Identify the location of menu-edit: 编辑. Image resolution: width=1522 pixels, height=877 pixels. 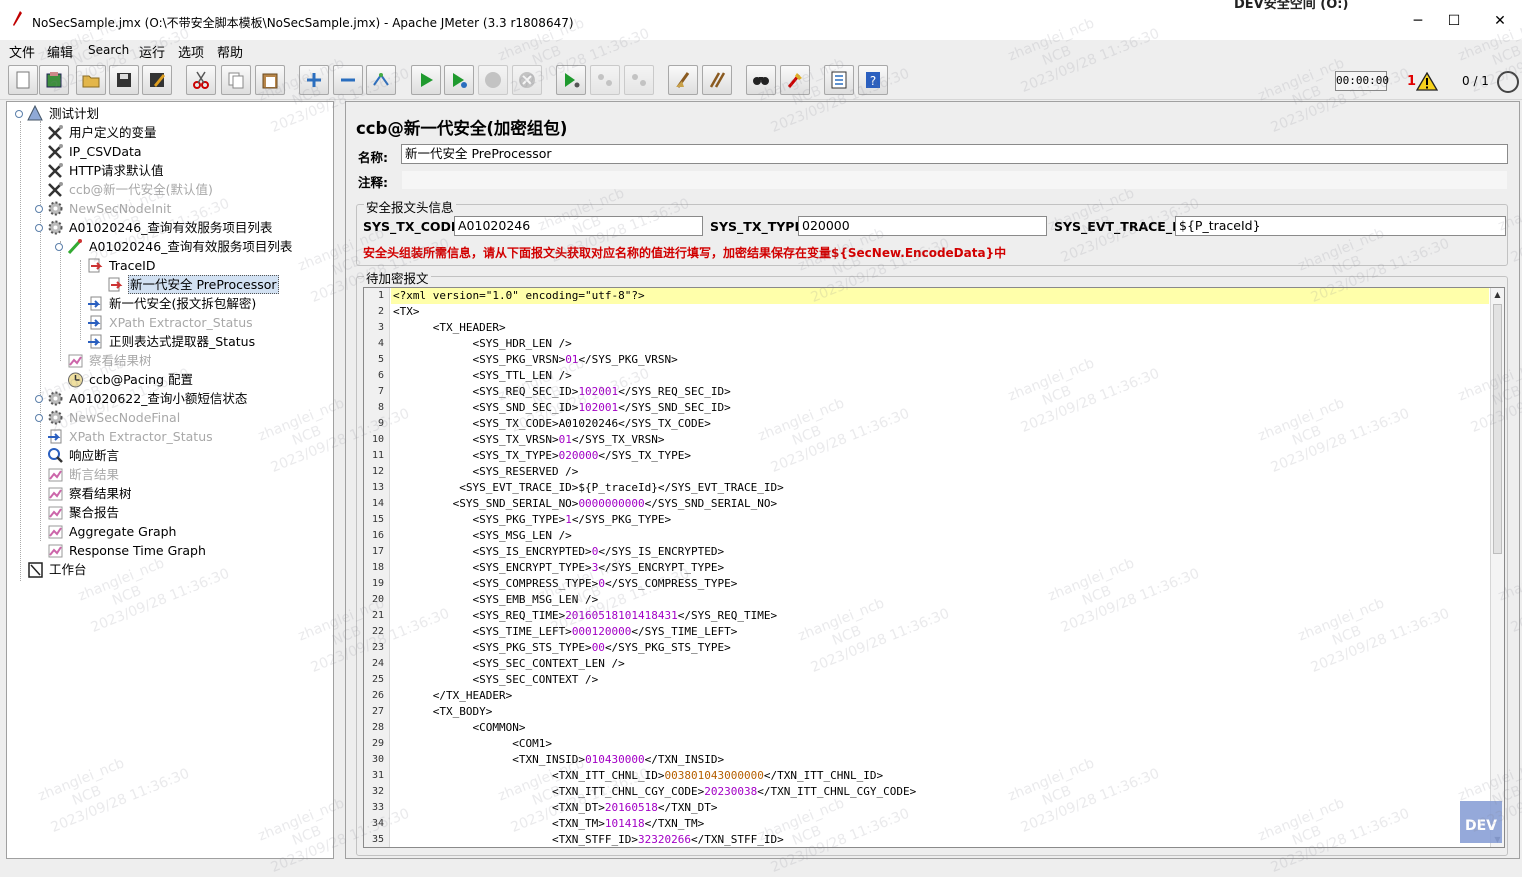
(60, 51).